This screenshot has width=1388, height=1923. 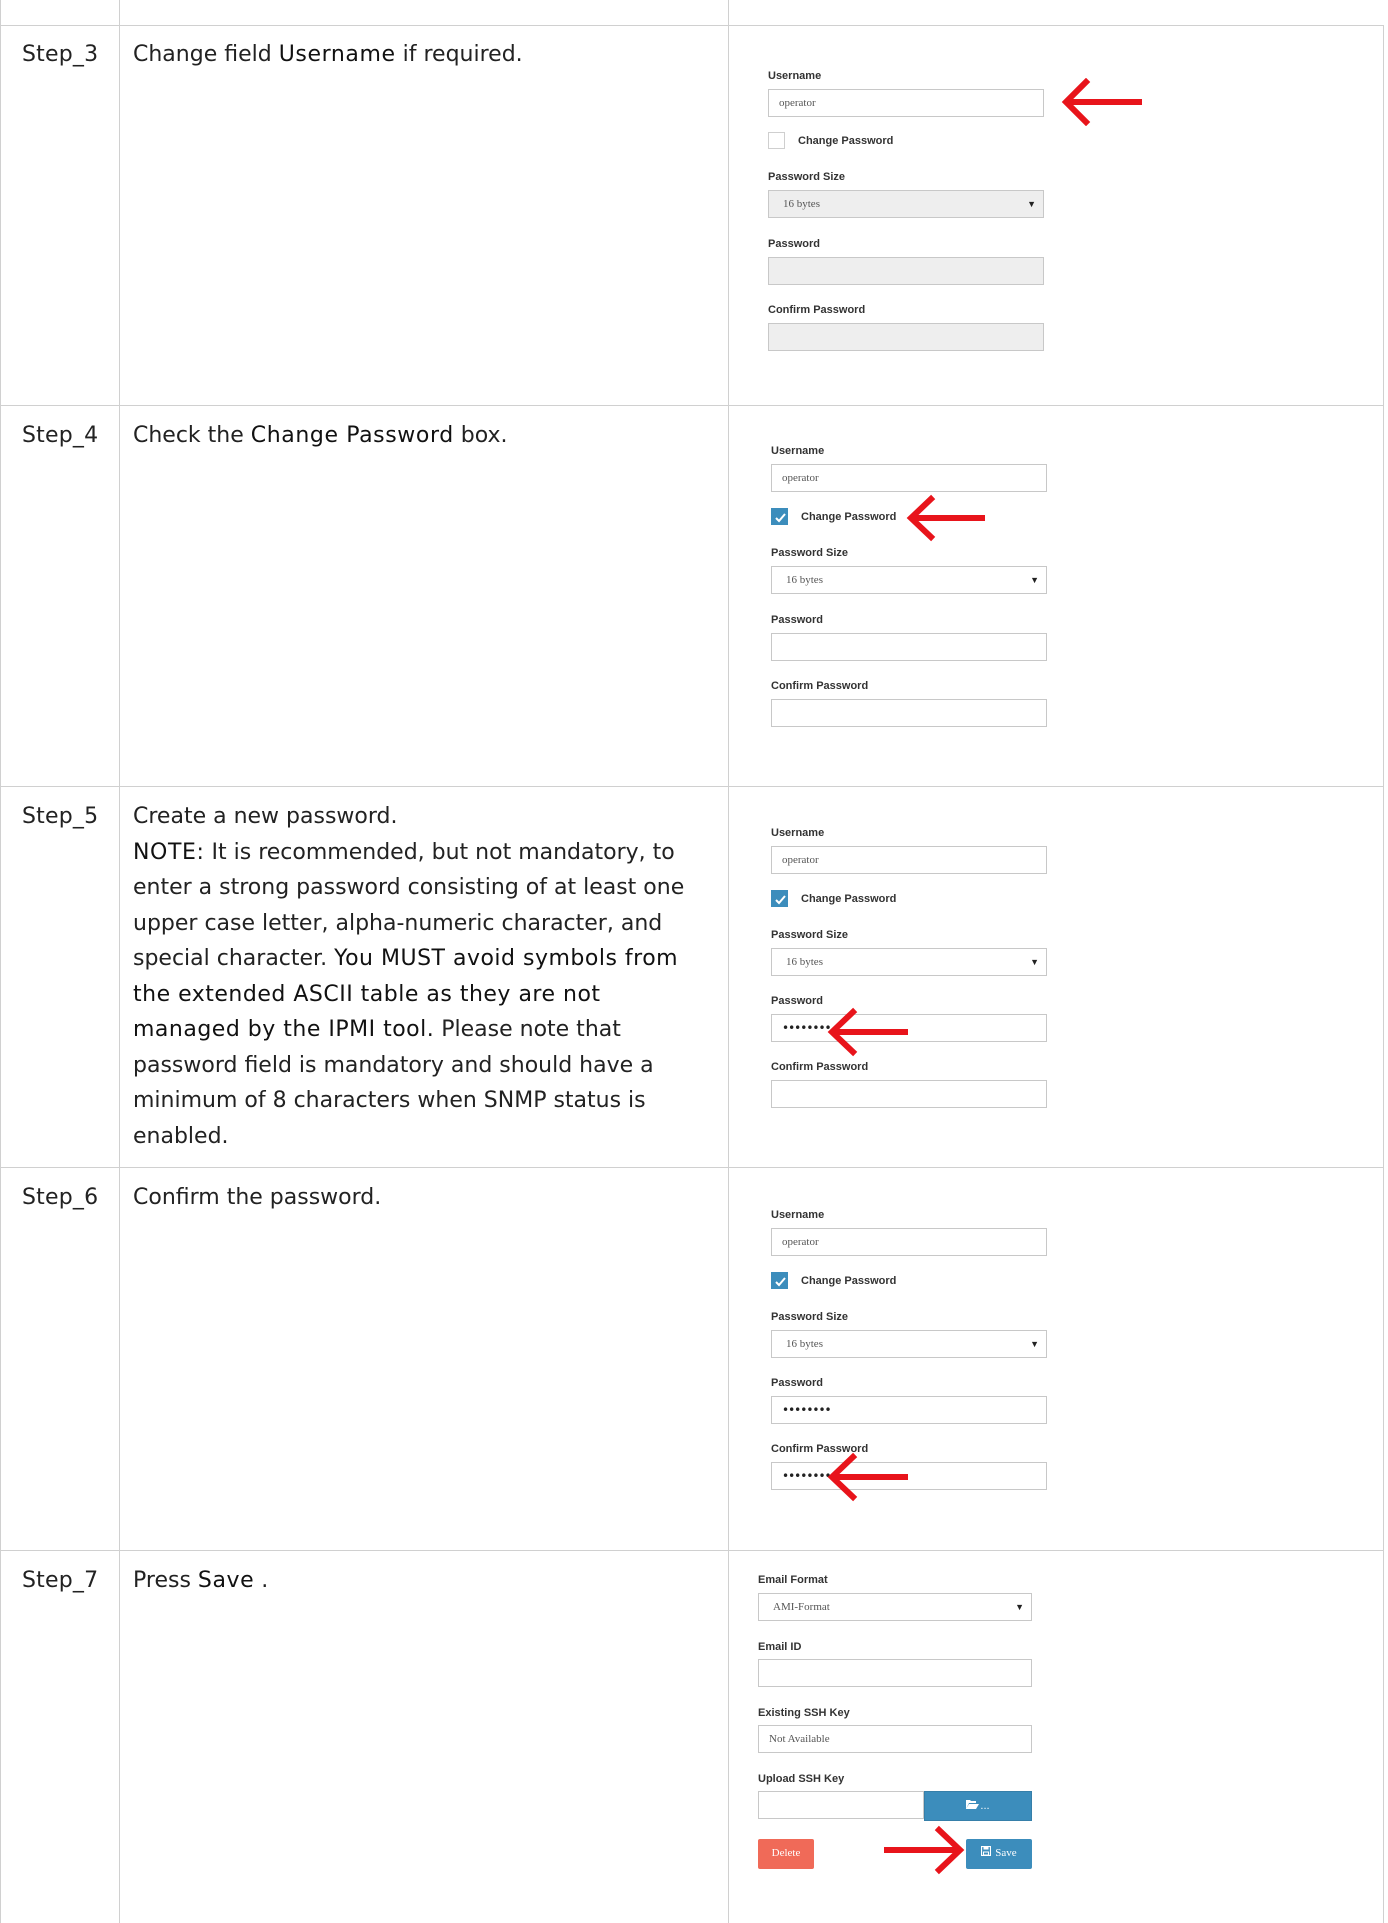 What do you see at coordinates (60, 54) in the screenshot?
I see `step-label: Step_3` at bounding box center [60, 54].